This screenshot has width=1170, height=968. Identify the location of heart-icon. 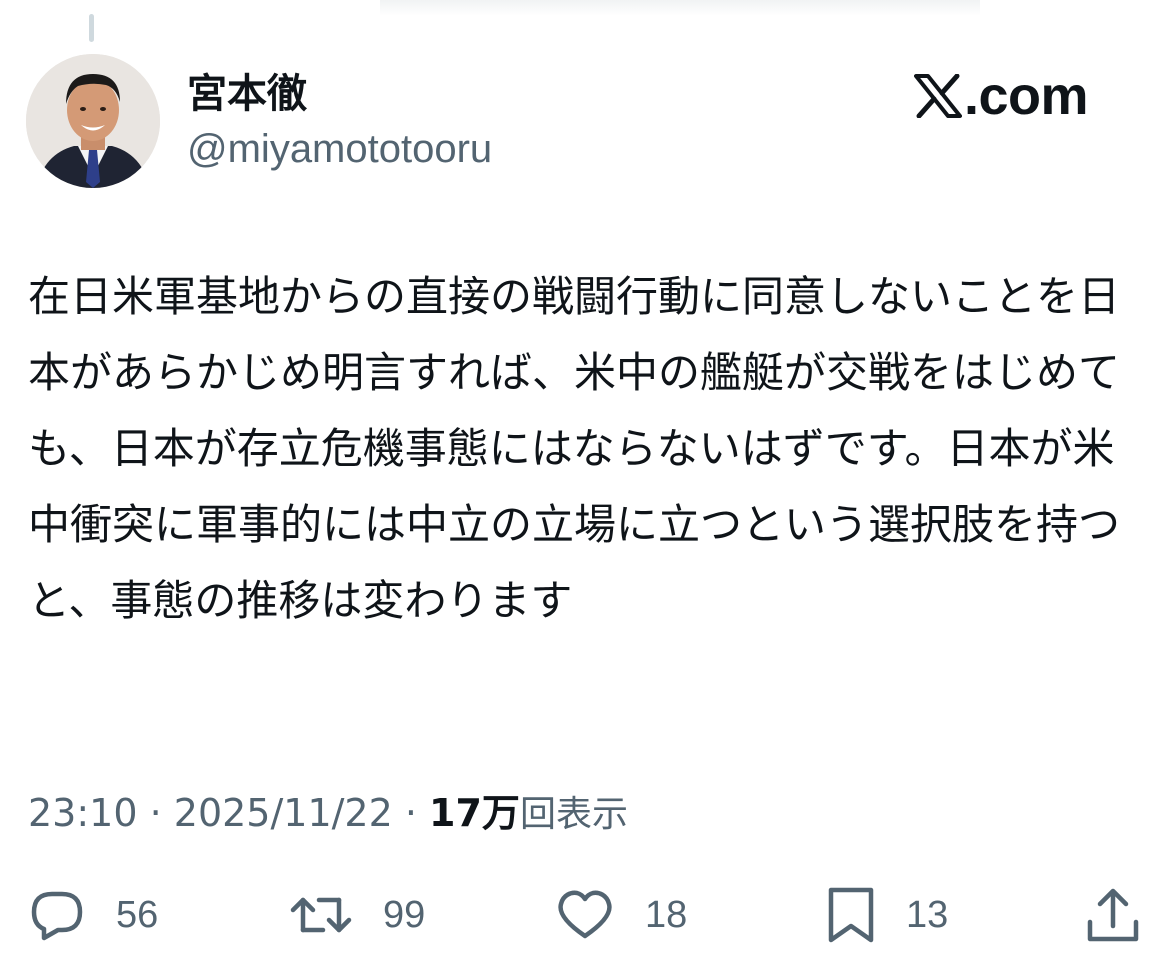
(585, 915).